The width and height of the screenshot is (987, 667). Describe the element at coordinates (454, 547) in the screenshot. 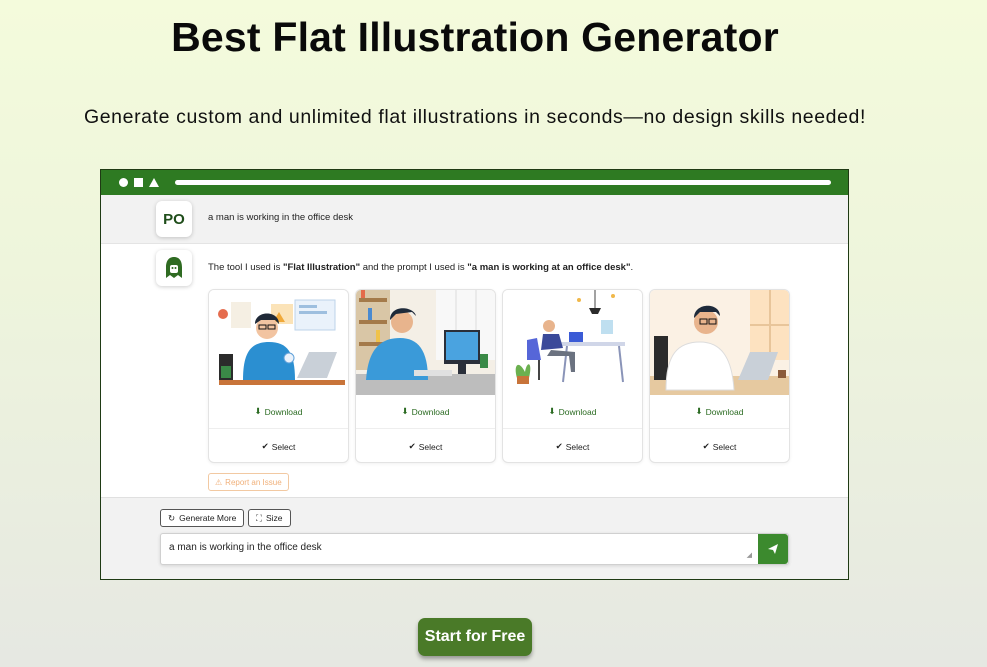

I see `prompt-input` at that location.